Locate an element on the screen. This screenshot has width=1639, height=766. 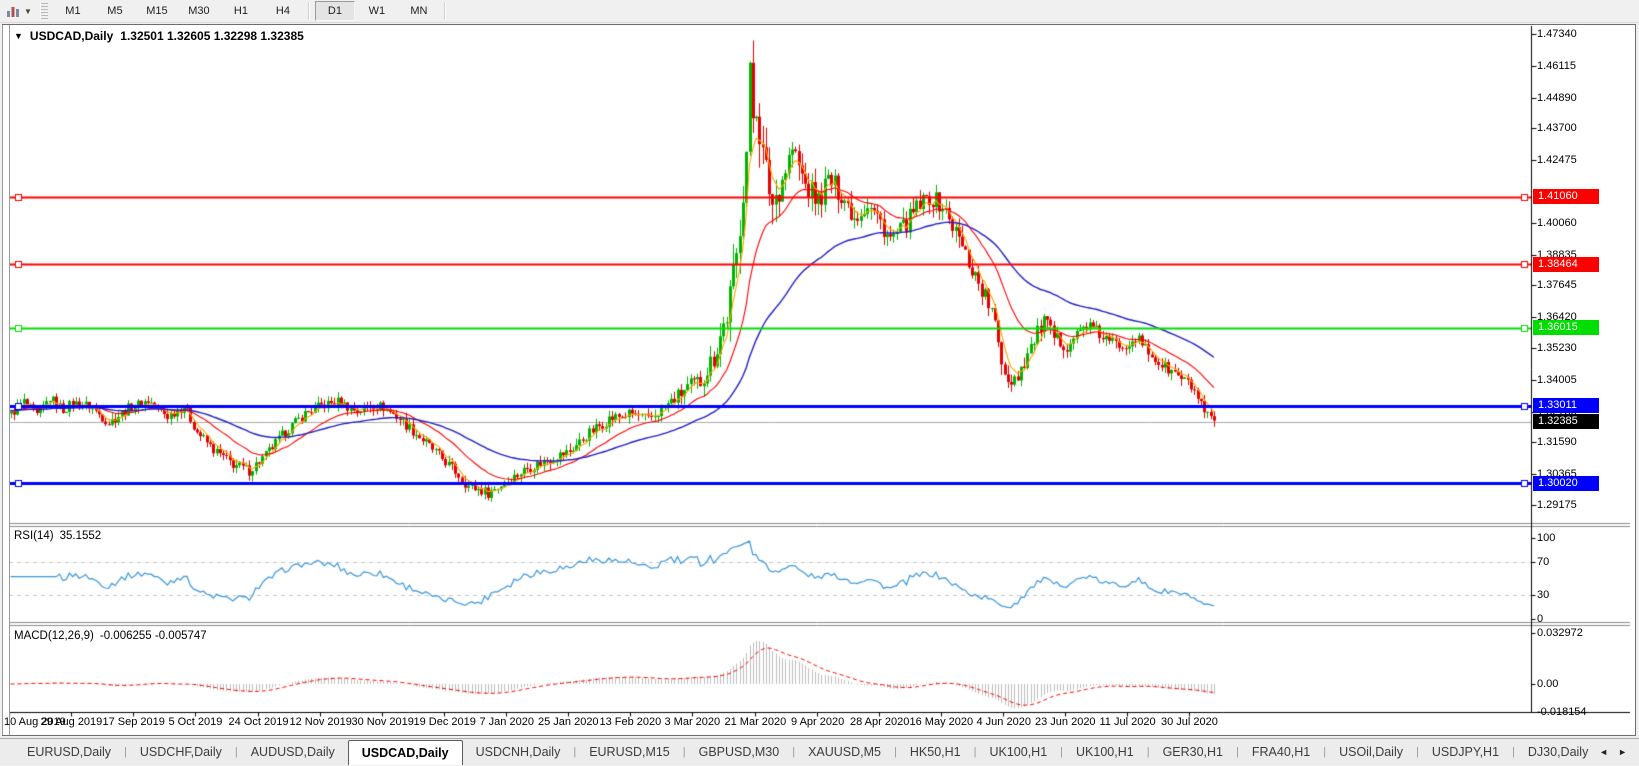
macd-name: MACD(12,26,9) is located at coordinates (54, 636).